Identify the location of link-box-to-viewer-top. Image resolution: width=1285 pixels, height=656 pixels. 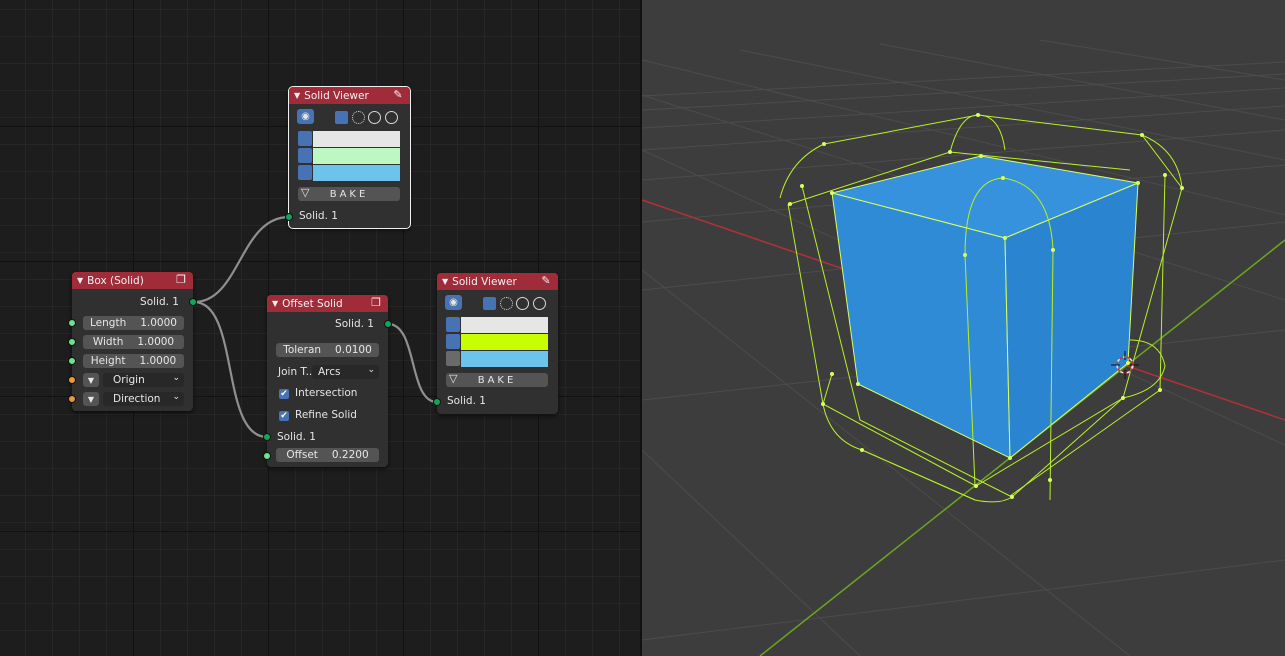
(241, 259).